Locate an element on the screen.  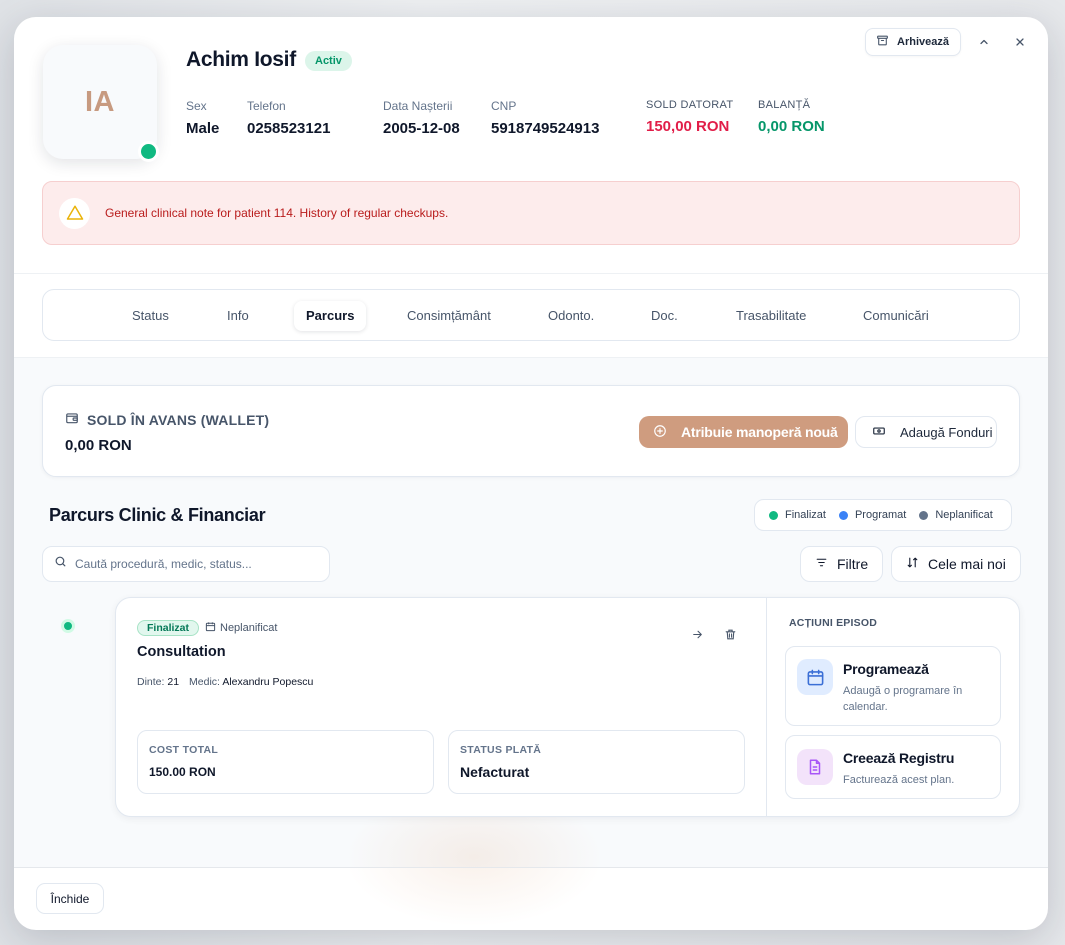
balance-label: BALANȚĂ is located at coordinates (784, 105).